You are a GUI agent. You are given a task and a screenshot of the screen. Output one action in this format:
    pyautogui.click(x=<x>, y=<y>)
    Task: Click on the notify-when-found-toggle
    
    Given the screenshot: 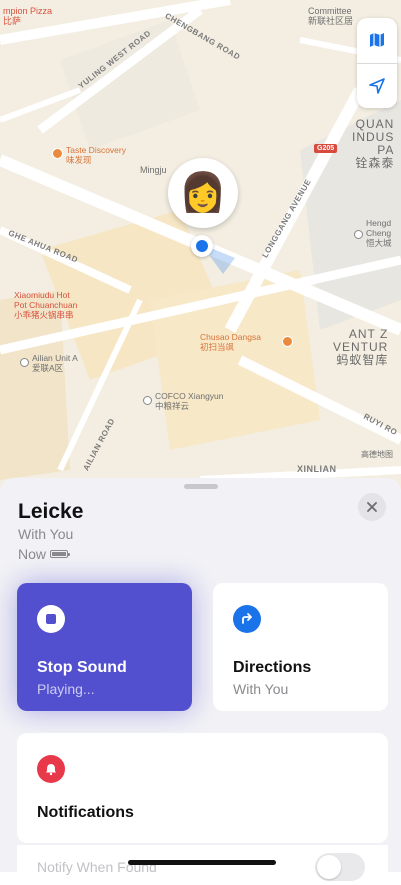 What is the action you would take?
    pyautogui.click(x=340, y=867)
    